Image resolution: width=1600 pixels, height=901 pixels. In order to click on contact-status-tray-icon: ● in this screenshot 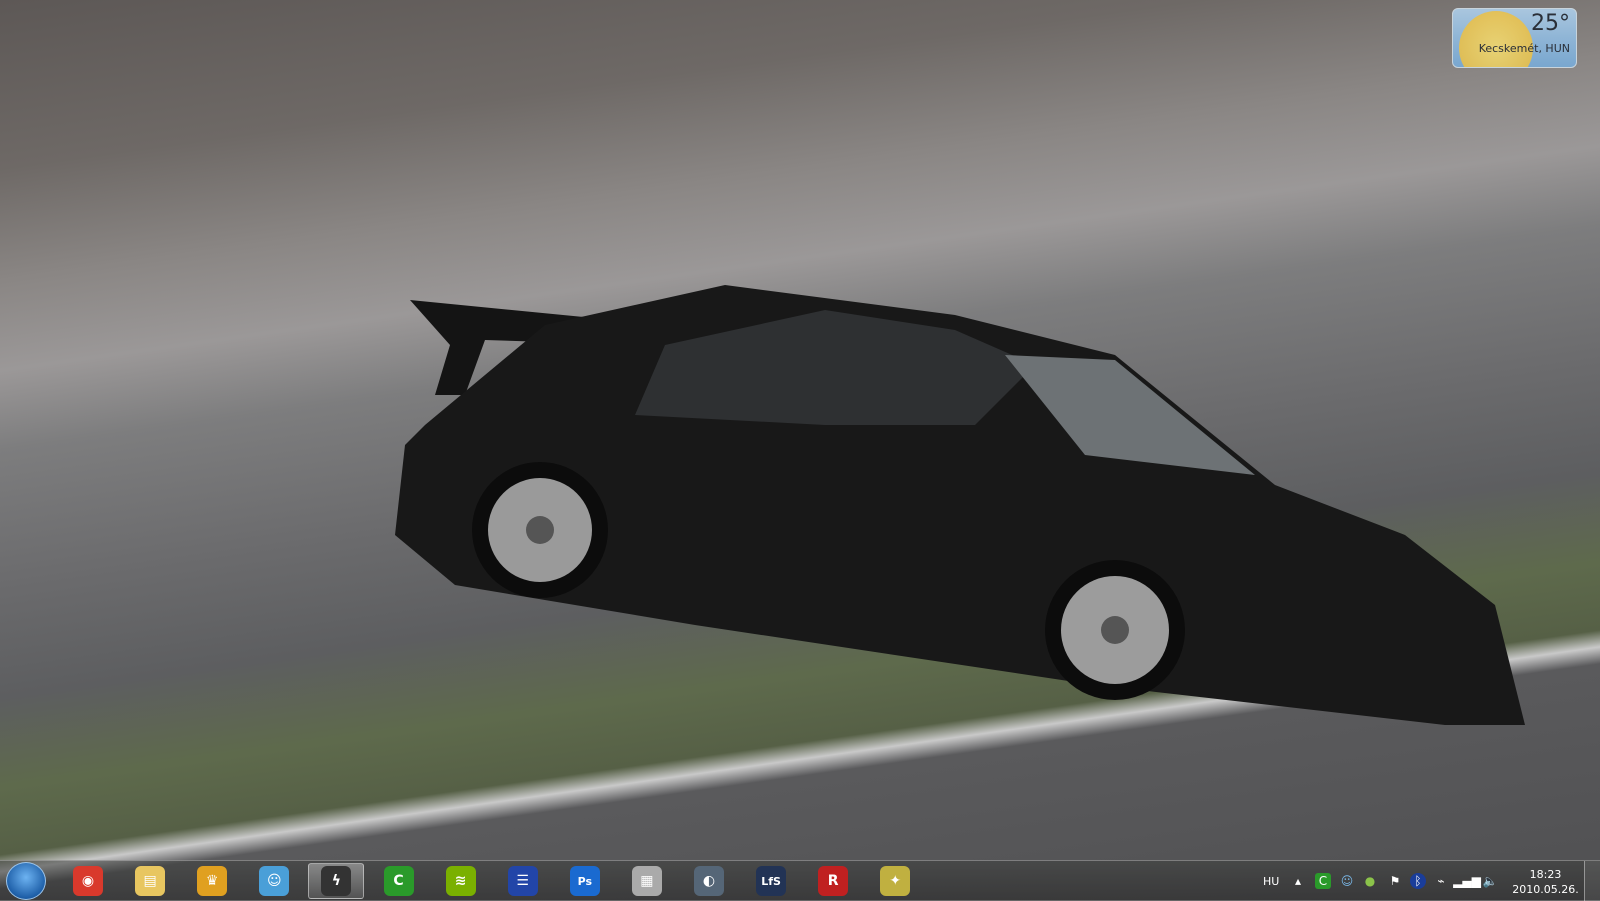, I will do `click(1370, 881)`.